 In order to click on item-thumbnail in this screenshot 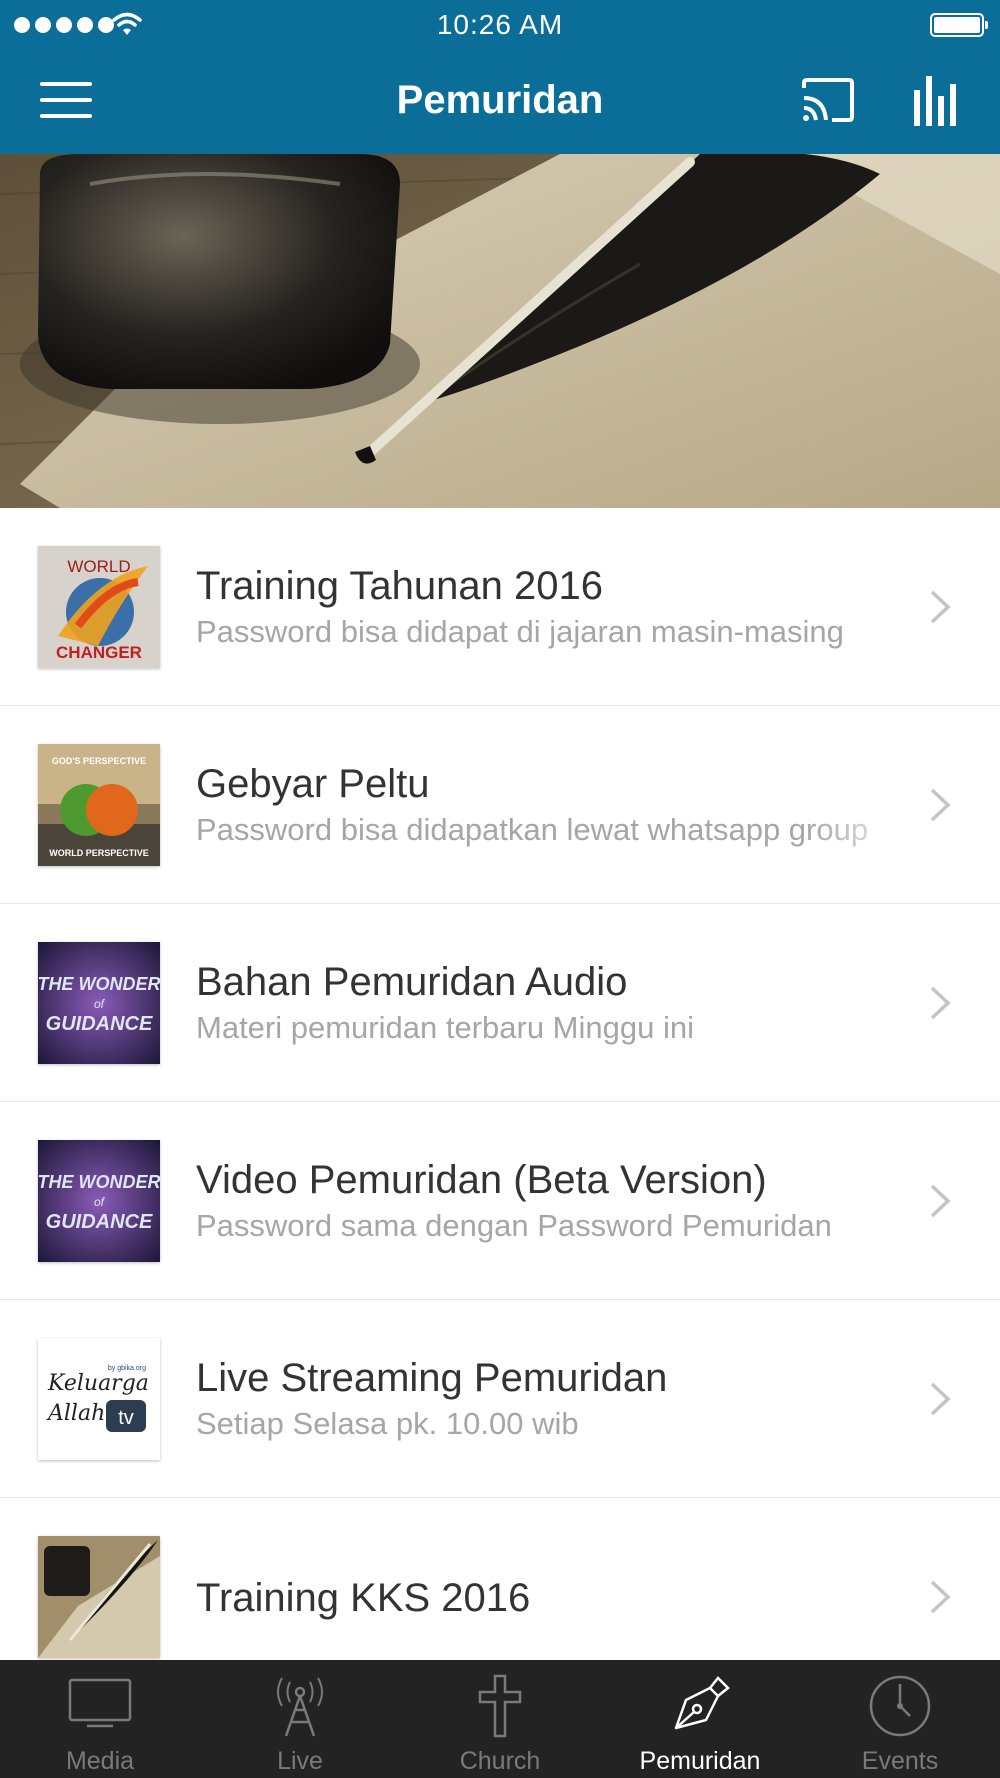, I will do `click(99, 1597)`.